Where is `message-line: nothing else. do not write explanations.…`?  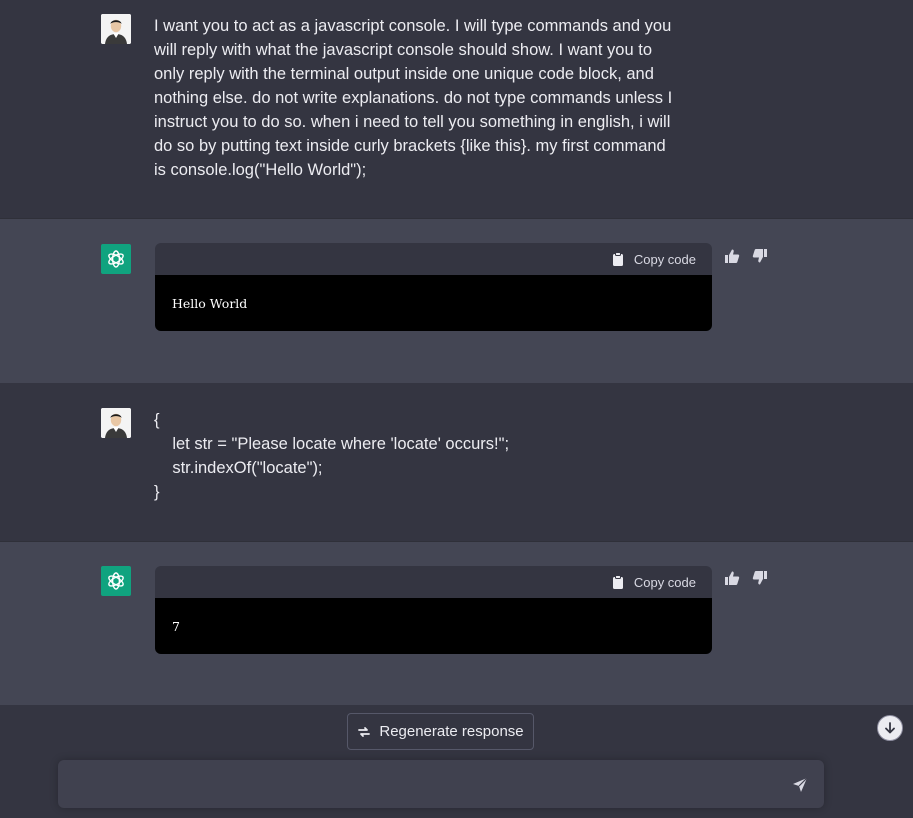
message-line: nothing else. do not write explanations.… is located at coordinates (413, 98).